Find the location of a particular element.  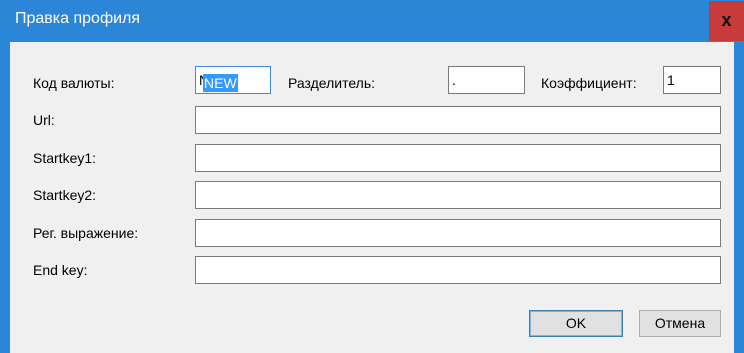

separator-label: Разделитель: is located at coordinates (332, 83).